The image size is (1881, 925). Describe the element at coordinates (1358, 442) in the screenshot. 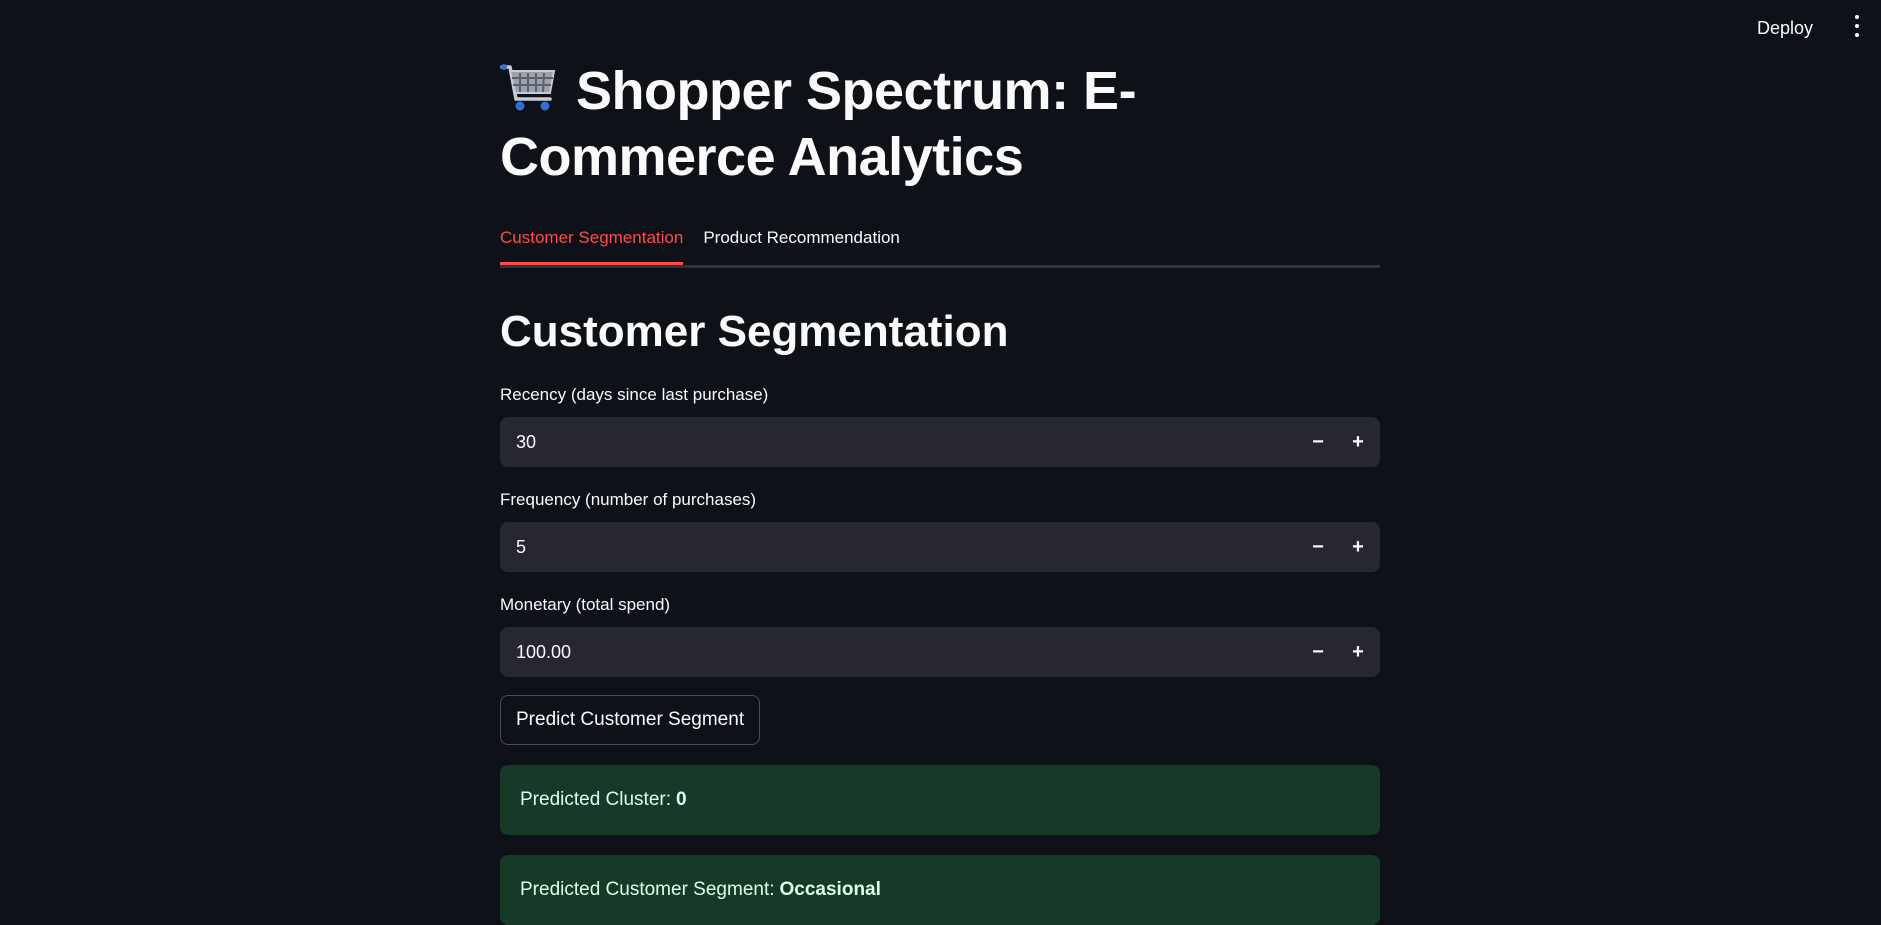

I see `recency-increment-button: +` at that location.